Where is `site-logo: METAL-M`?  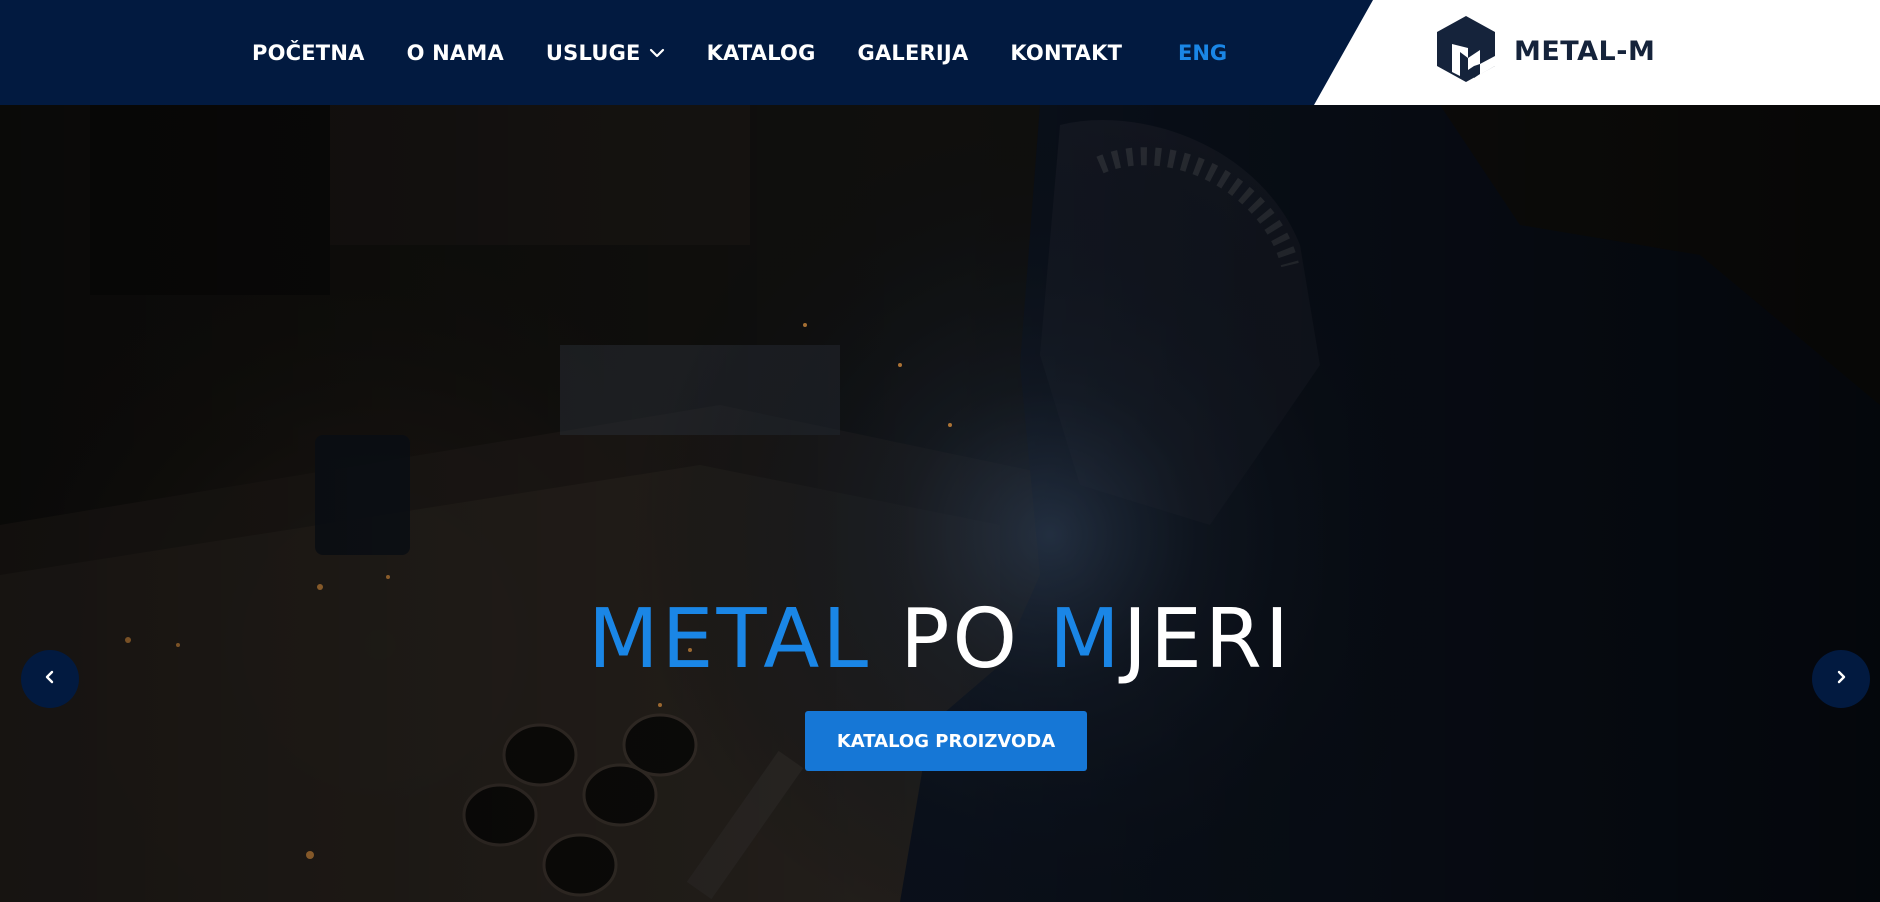
site-logo: METAL-M is located at coordinates (1544, 51).